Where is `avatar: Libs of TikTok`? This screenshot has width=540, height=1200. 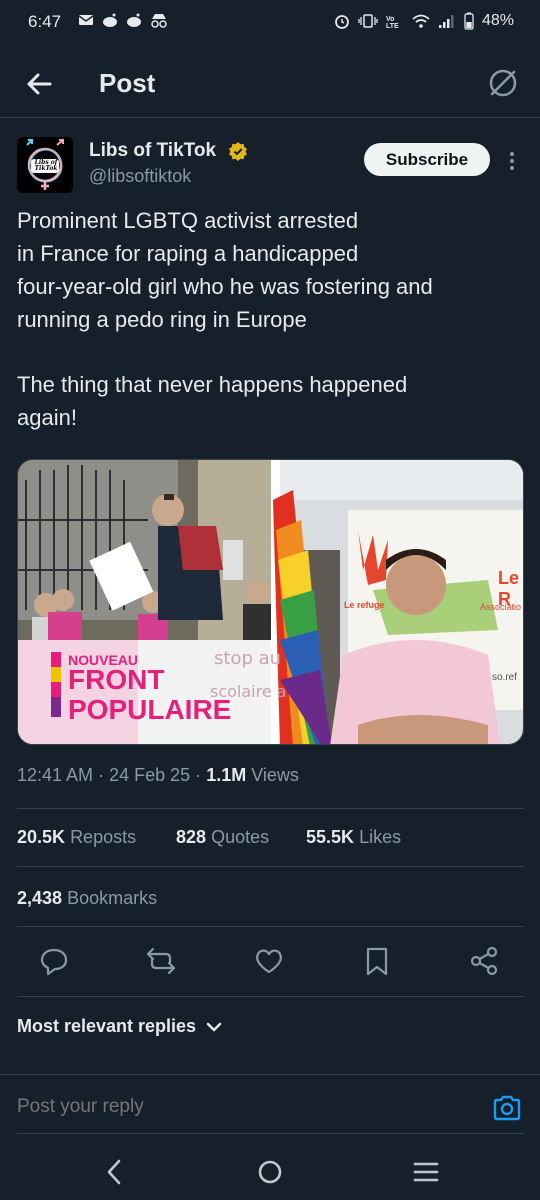
avatar: Libs of TikTok is located at coordinates (45, 165).